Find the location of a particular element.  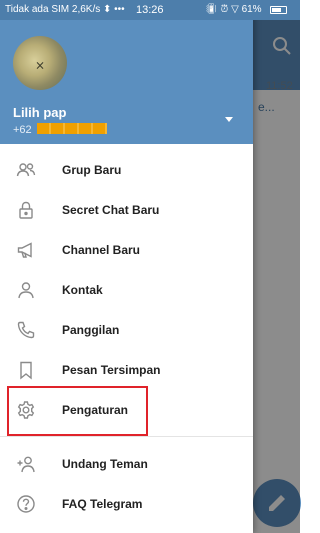

menu-label-invite-friends: Undang Teman is located at coordinates (105, 464).